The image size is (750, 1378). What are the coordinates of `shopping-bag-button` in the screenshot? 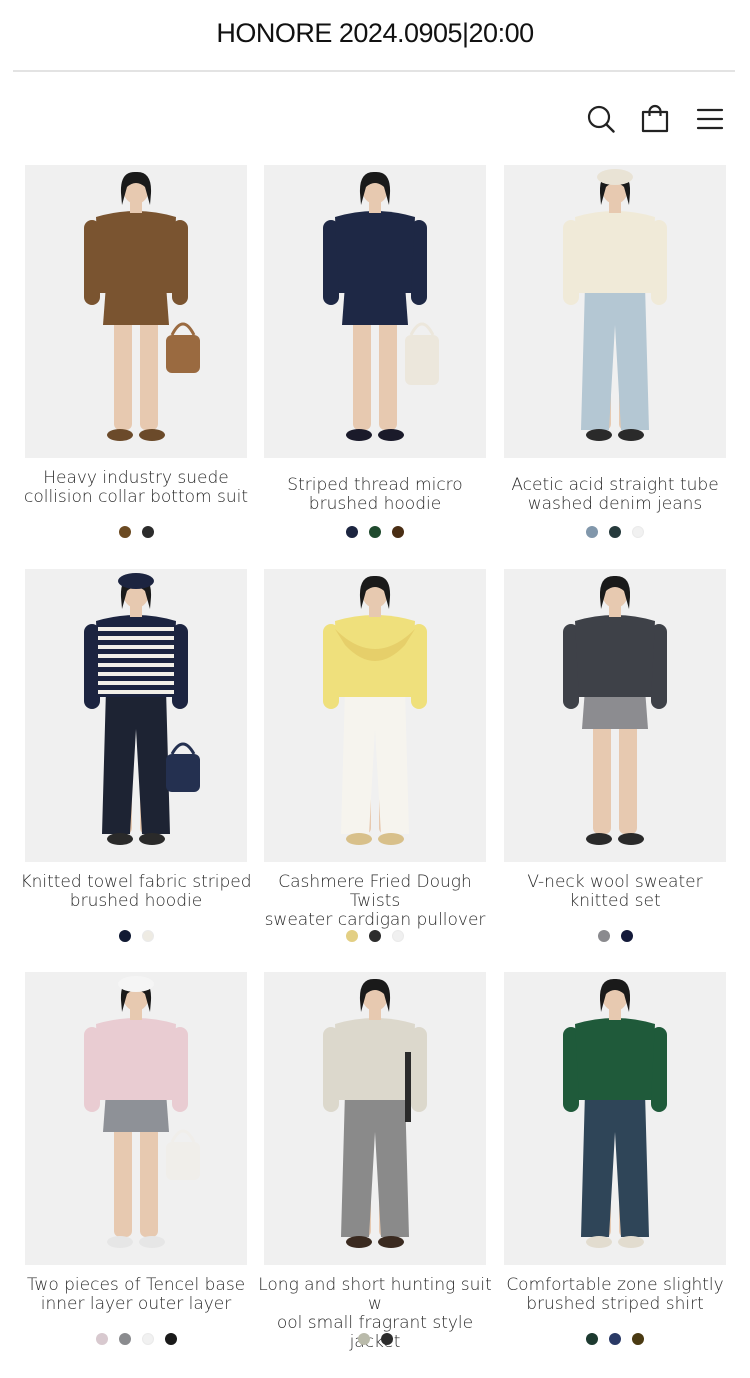 It's located at (655, 119).